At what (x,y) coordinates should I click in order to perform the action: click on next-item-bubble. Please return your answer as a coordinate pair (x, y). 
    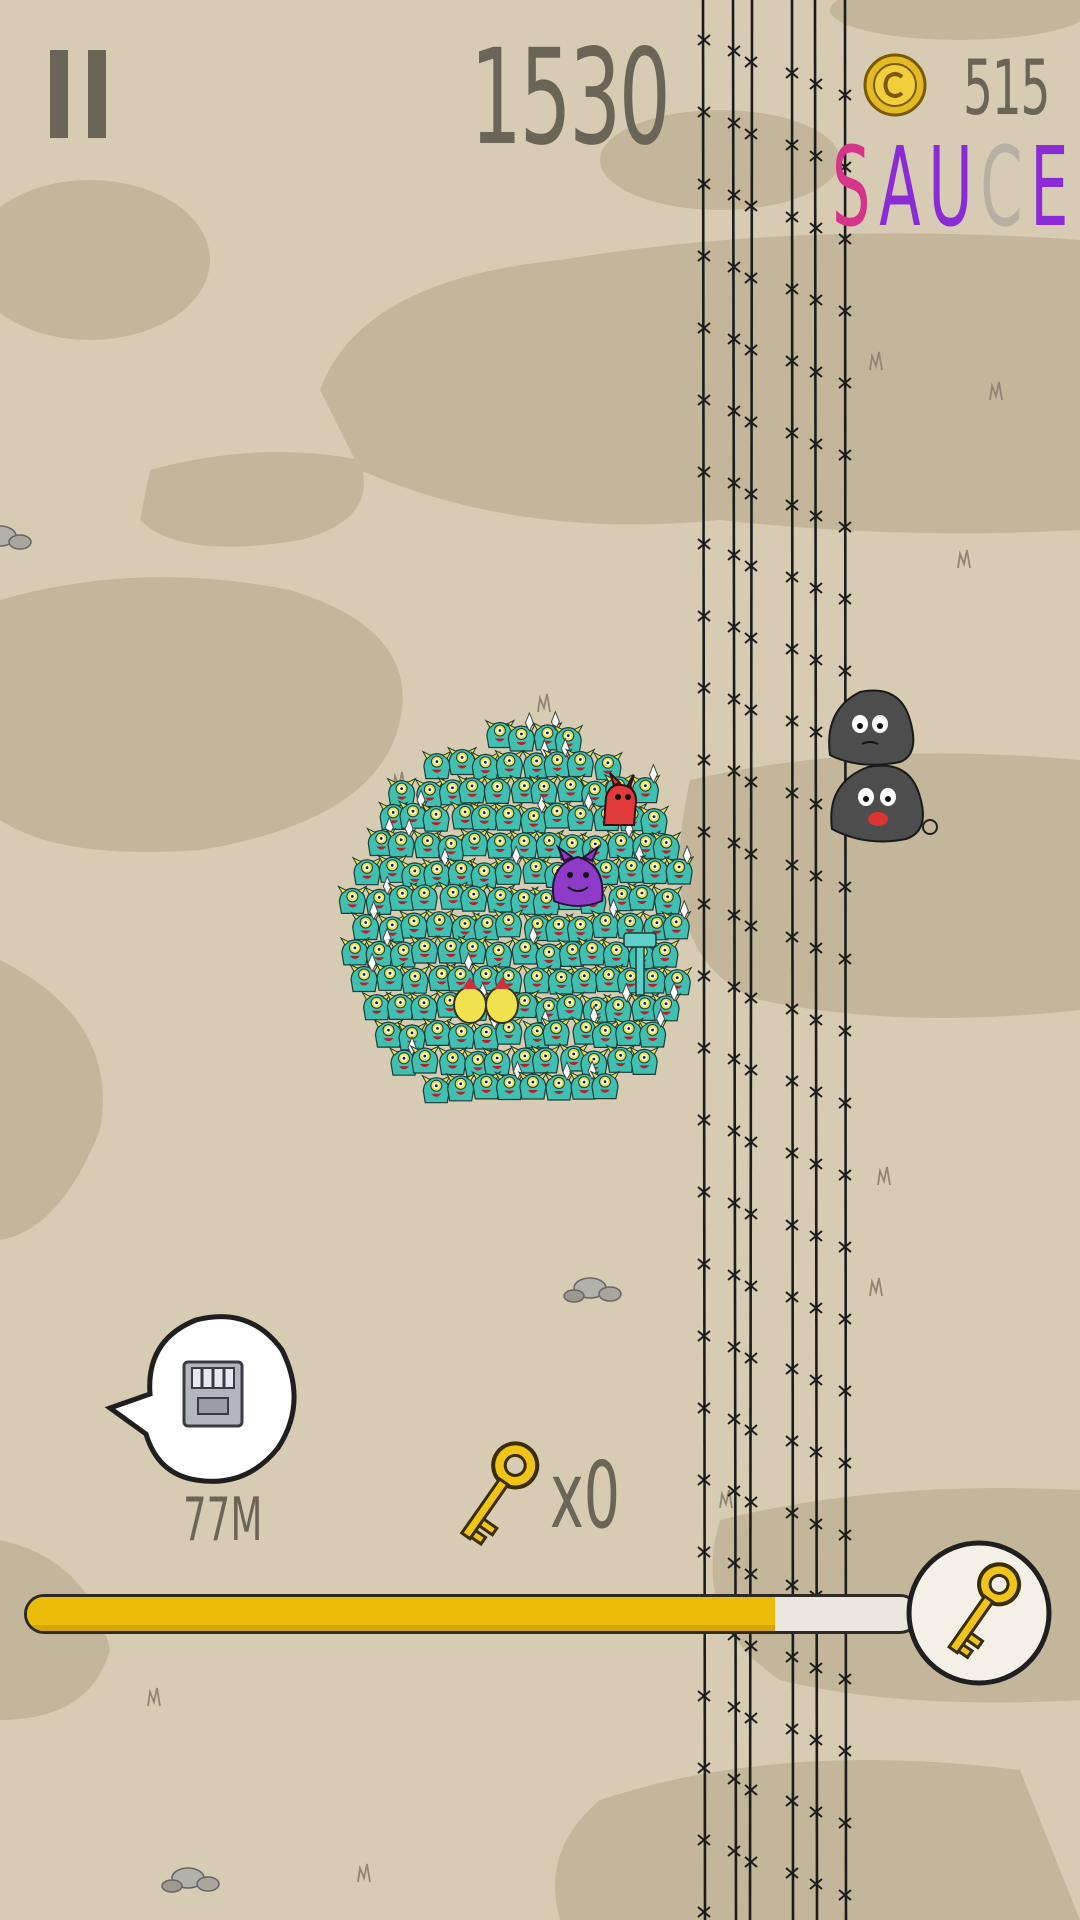
    Looking at the image, I should click on (200, 1399).